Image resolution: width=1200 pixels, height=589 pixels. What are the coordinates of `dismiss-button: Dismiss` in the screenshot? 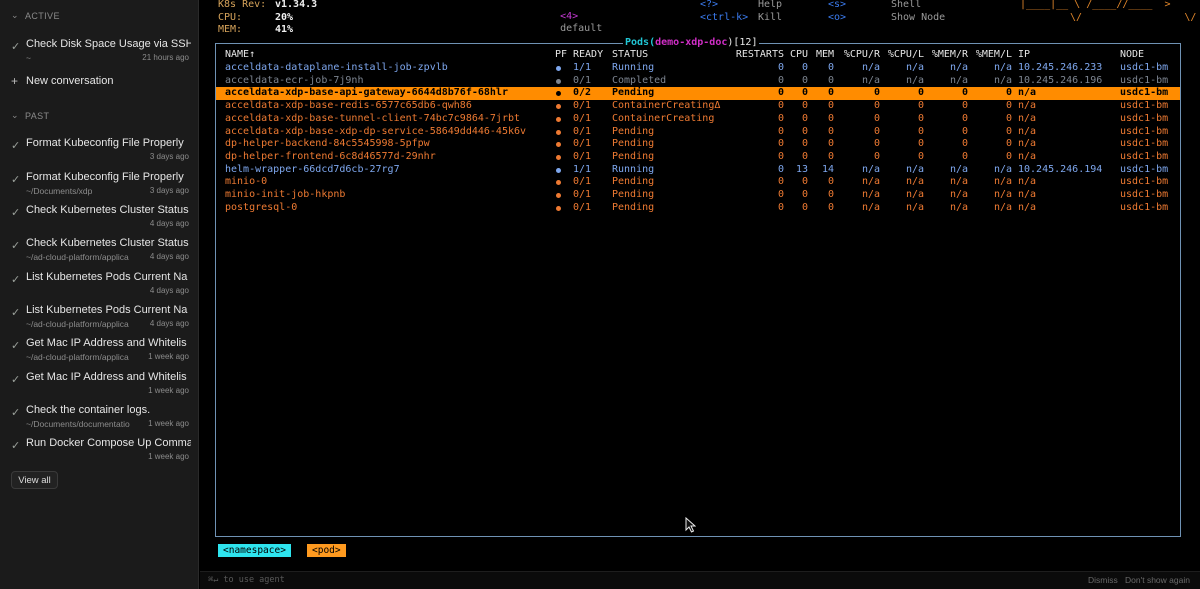 It's located at (1103, 580).